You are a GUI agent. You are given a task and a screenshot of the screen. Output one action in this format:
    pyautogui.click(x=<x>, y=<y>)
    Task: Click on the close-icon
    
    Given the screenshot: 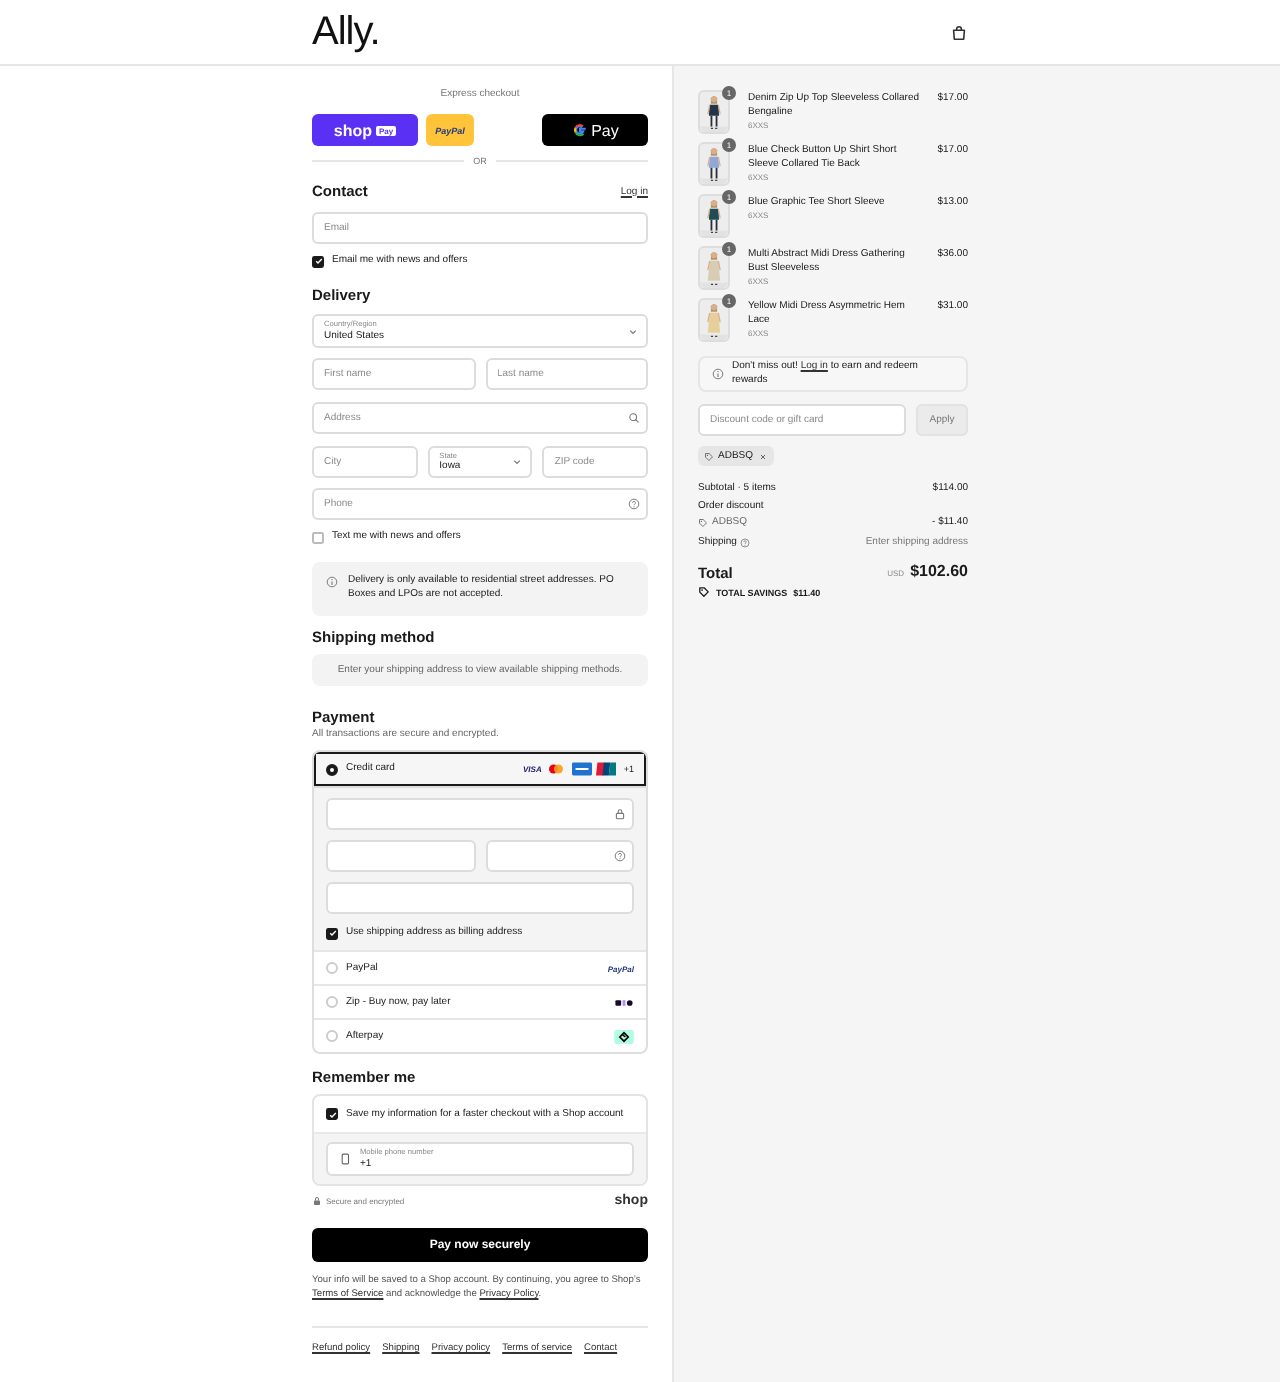 What is the action you would take?
    pyautogui.click(x=762, y=456)
    